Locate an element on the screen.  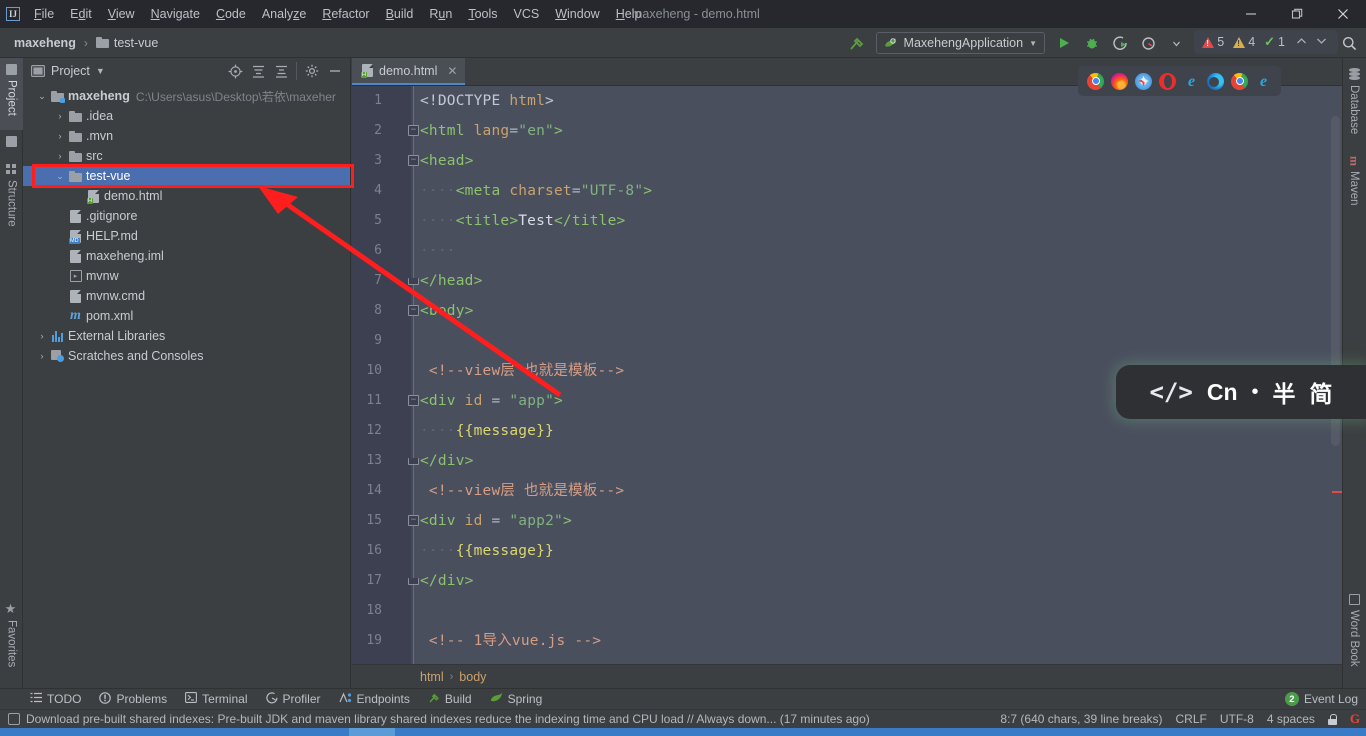
code-line-14: 14 <!--view层 也就是模板--> is located at coordinates (847, 491).